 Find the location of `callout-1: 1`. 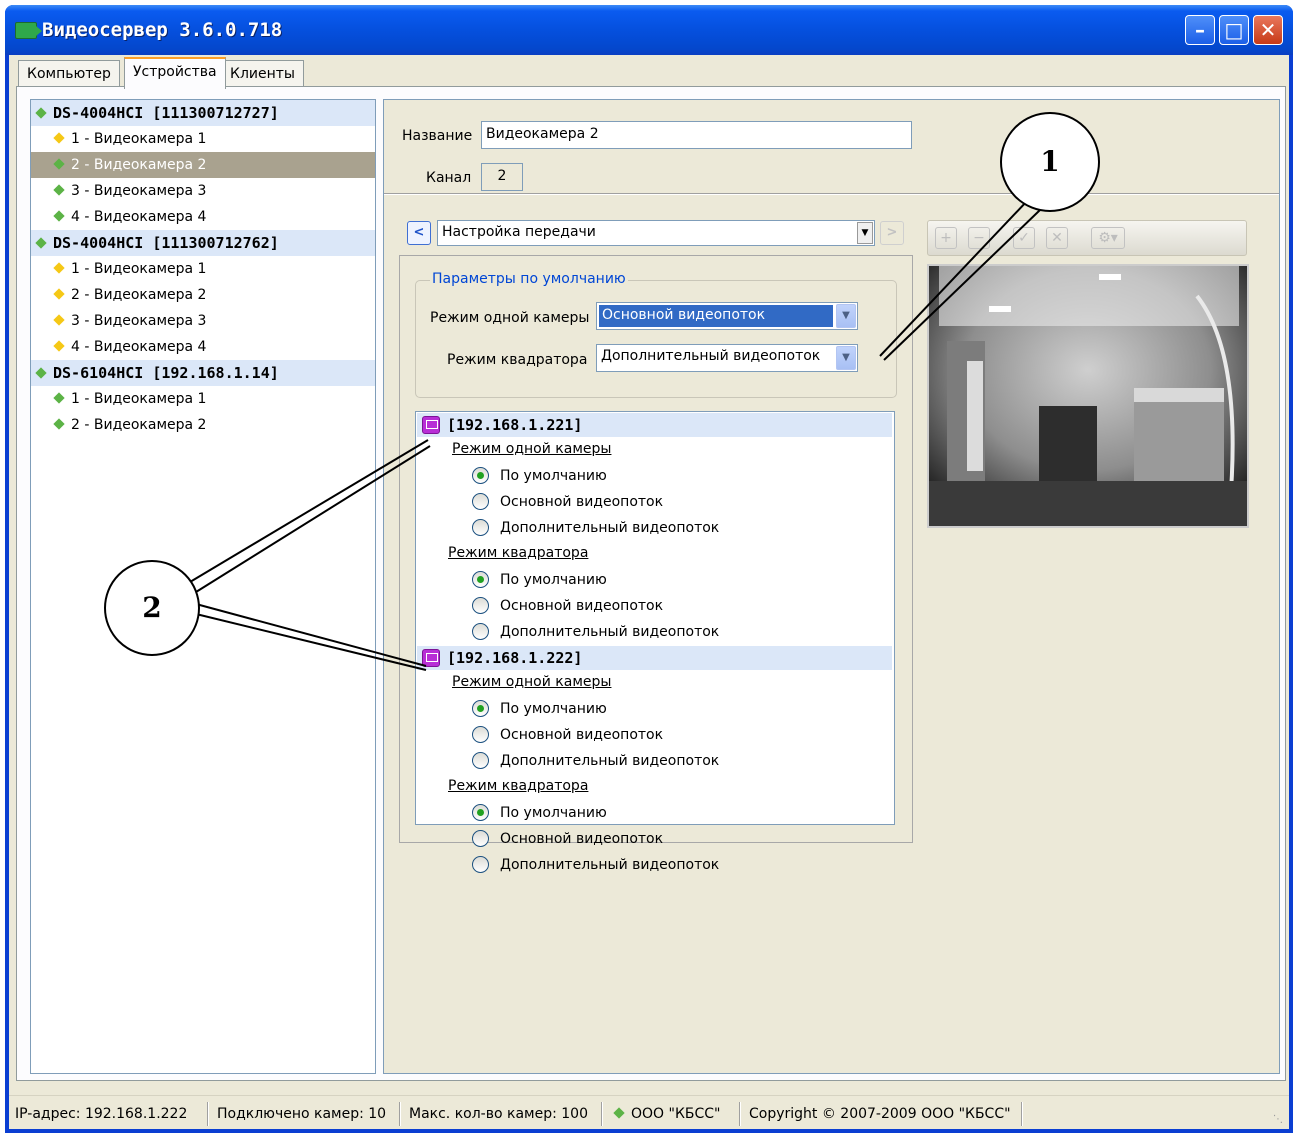

callout-1: 1 is located at coordinates (1050, 162).